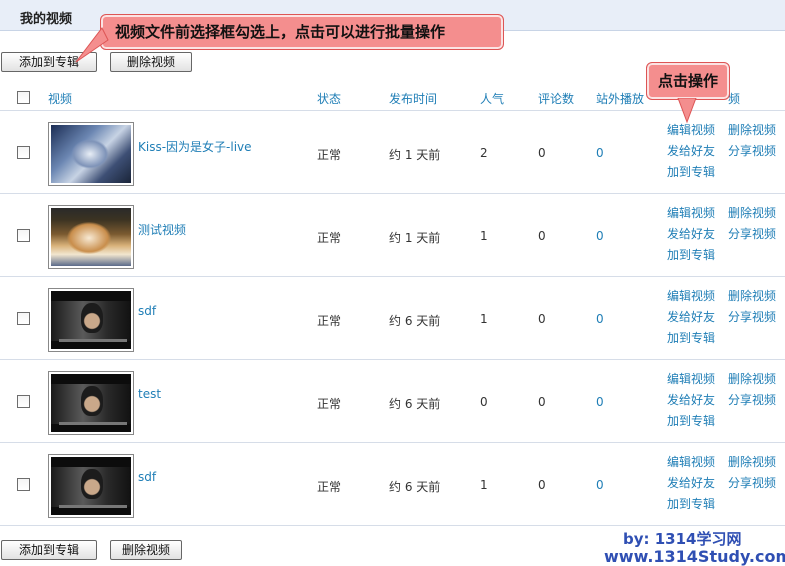 This screenshot has width=785, height=566. What do you see at coordinates (620, 99) in the screenshot?
I see `column-external-plays: 站外播放` at bounding box center [620, 99].